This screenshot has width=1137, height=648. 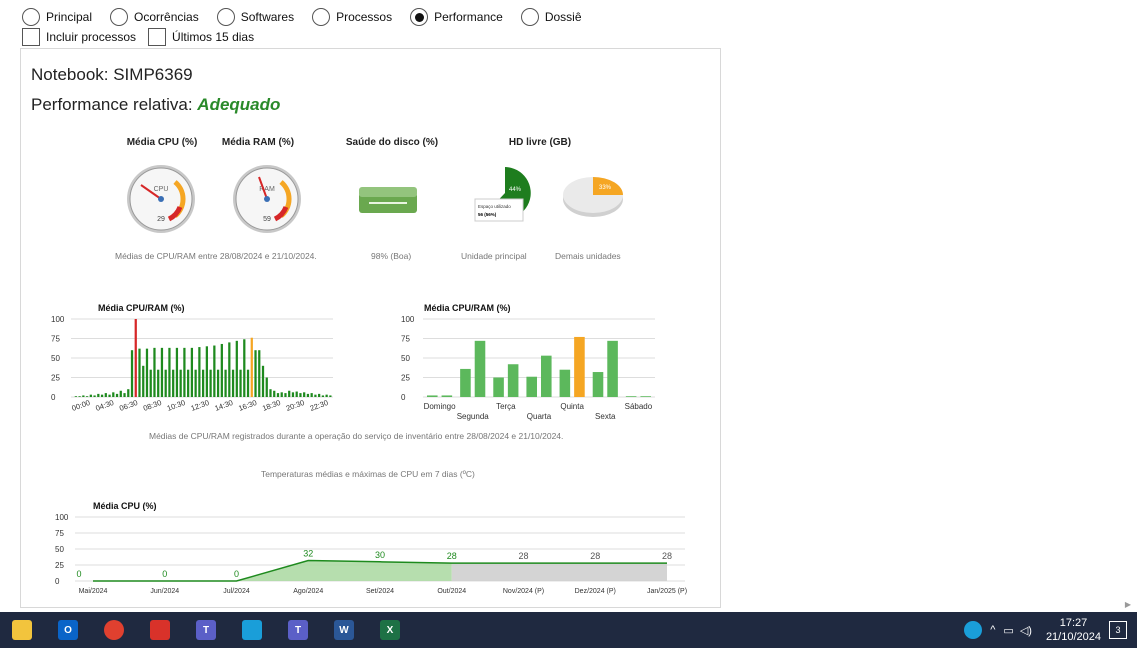 What do you see at coordinates (1073, 623) in the screenshot?
I see `clock-time: 17:27` at bounding box center [1073, 623].